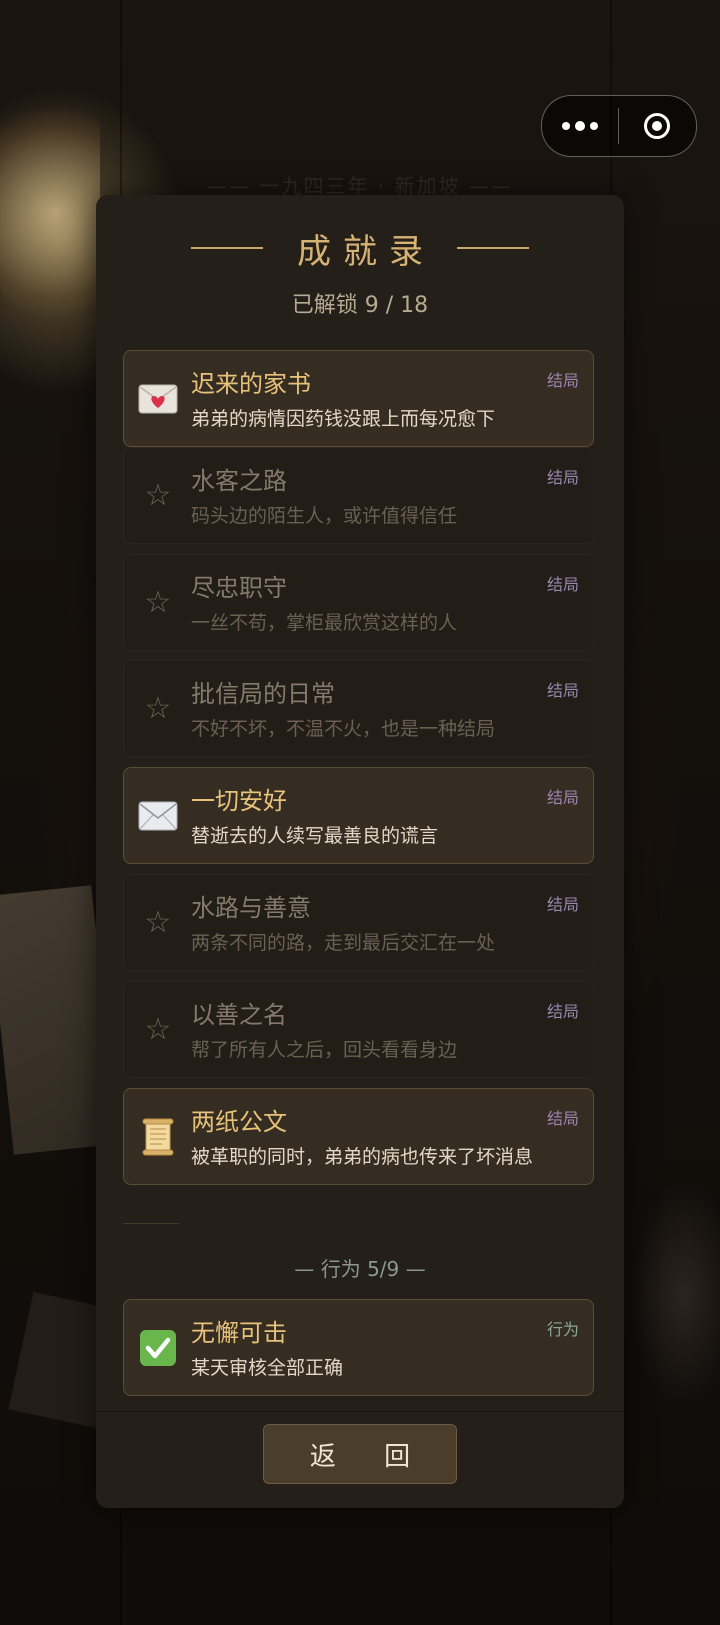  I want to click on achievement-desc: 不好不坏，不温不火，也是一种结局, so click(343, 729).